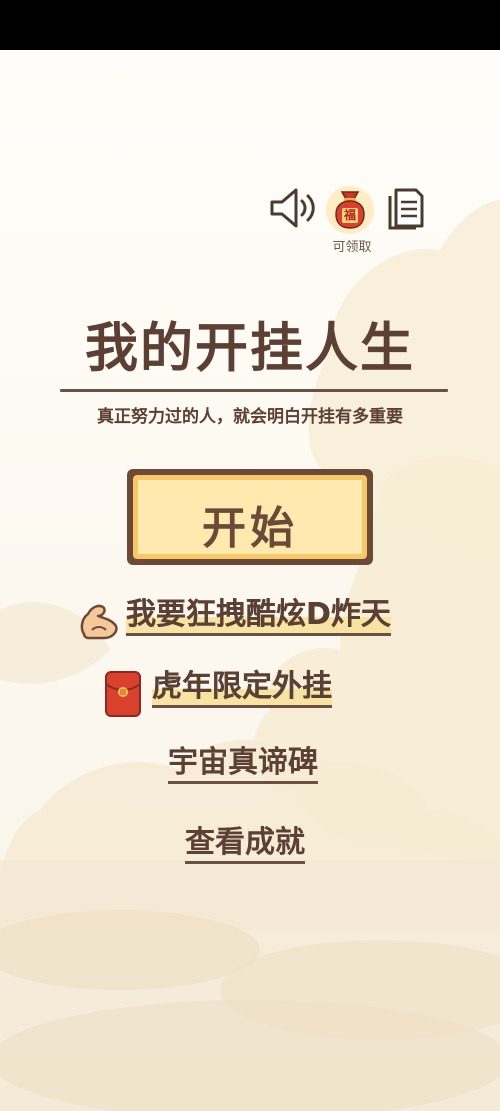 Image resolution: width=500 pixels, height=1111 pixels. I want to click on menu-universe: 宇宙真谛碑, so click(243, 765).